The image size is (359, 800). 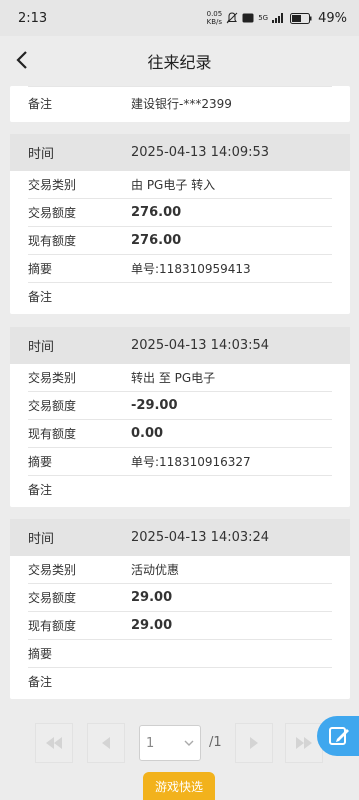 What do you see at coordinates (263, 18) in the screenshot?
I see `network-type: 5G` at bounding box center [263, 18].